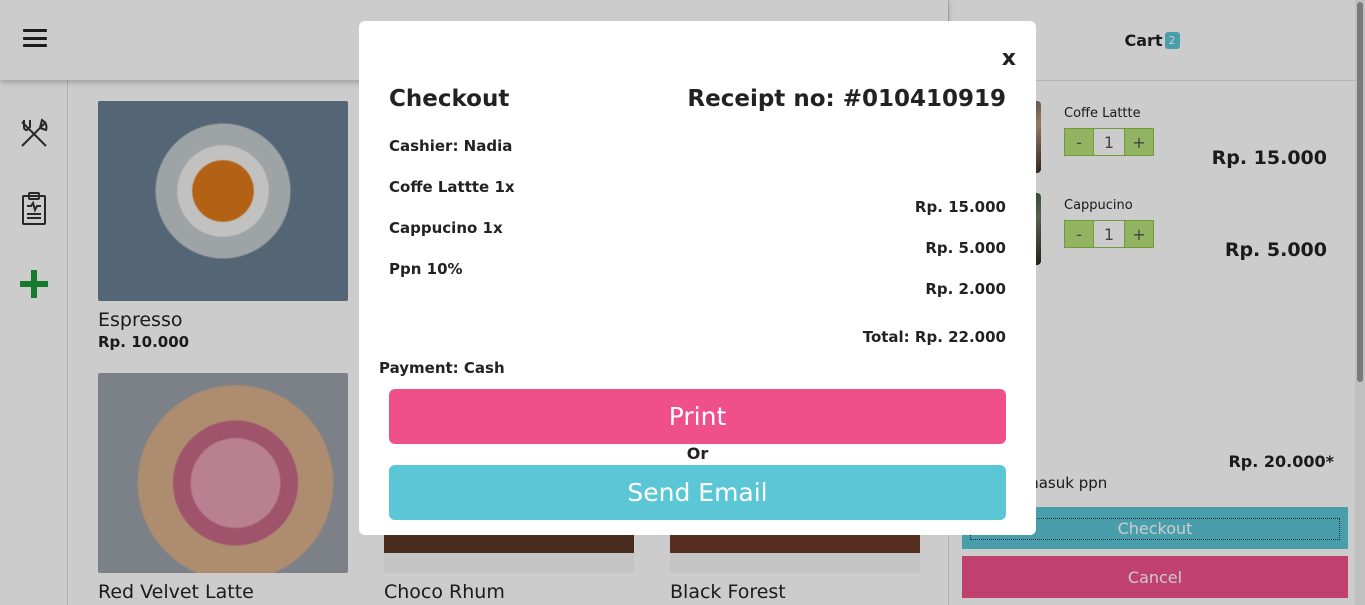 The height and width of the screenshot is (605, 1365). Describe the element at coordinates (426, 269) in the screenshot. I see `line-item-label: Ppn 10%` at that location.